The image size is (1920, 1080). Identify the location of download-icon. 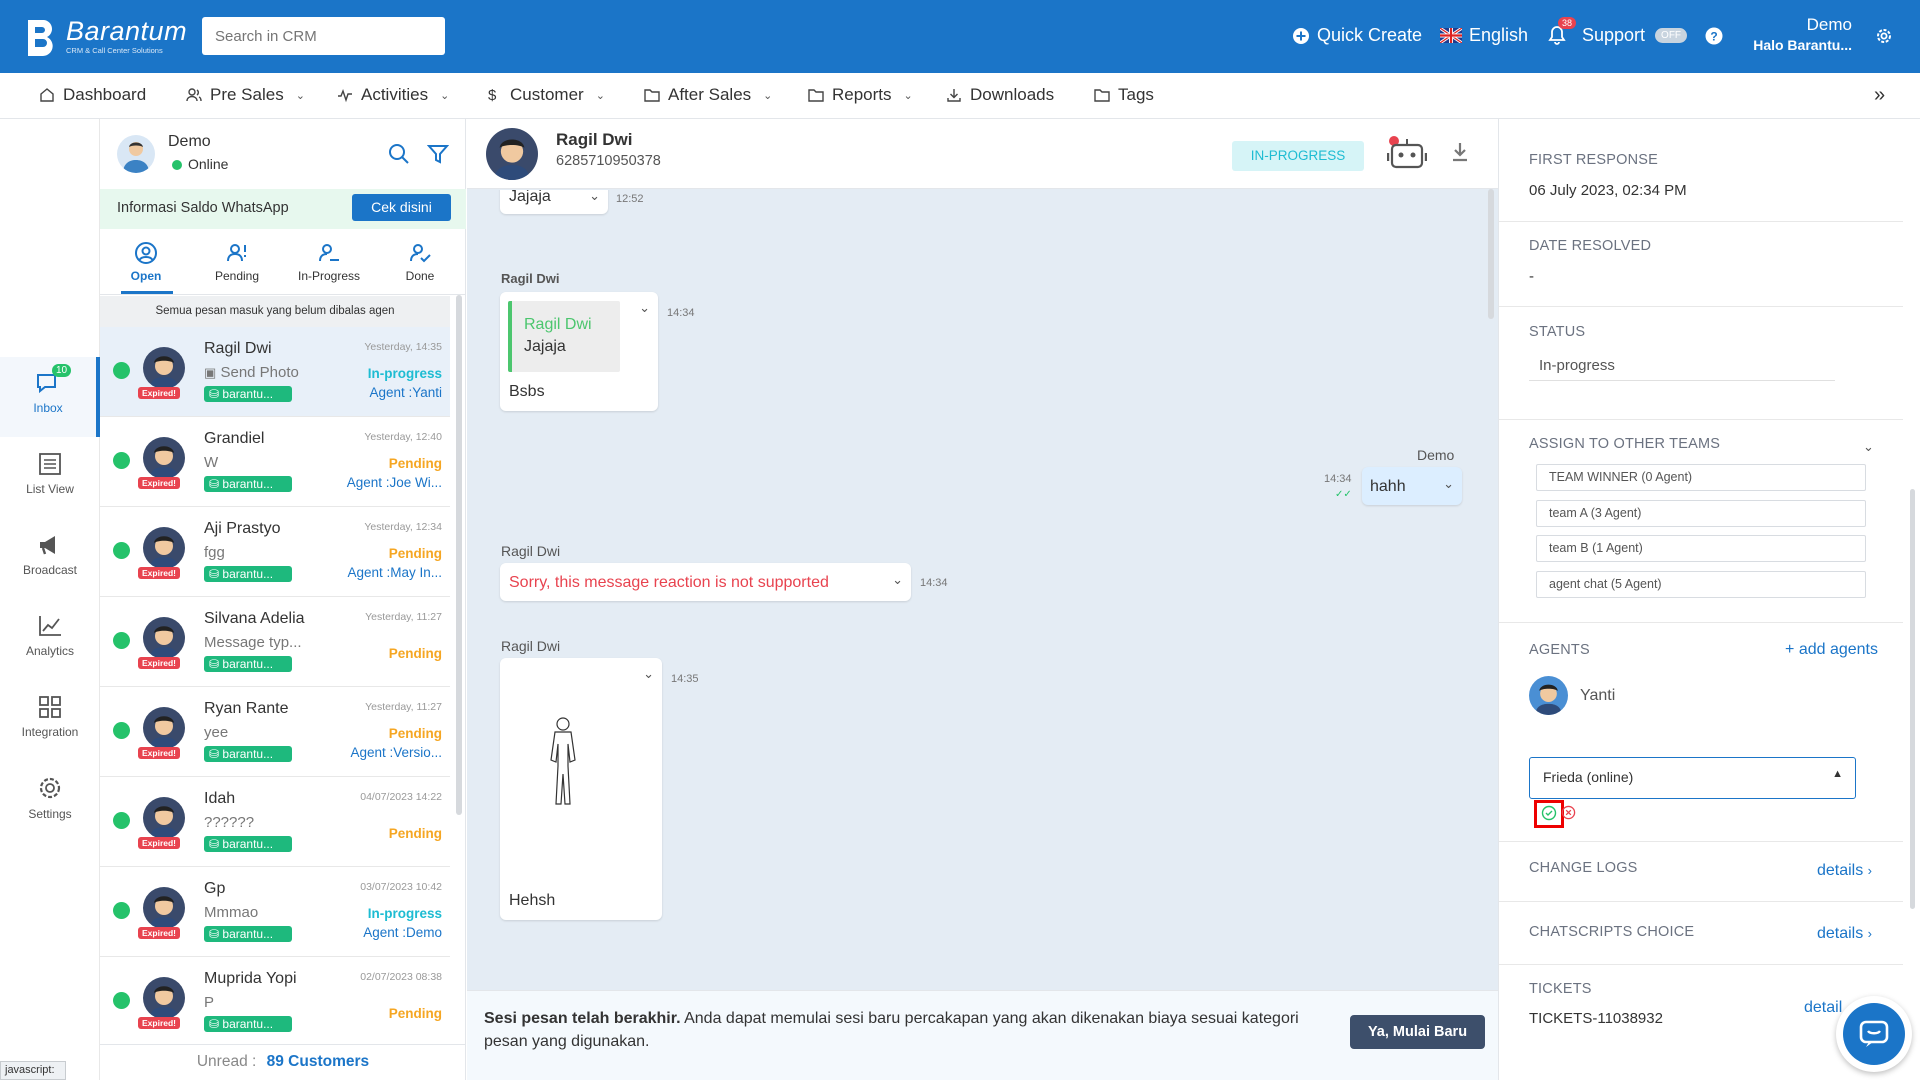
(1460, 152).